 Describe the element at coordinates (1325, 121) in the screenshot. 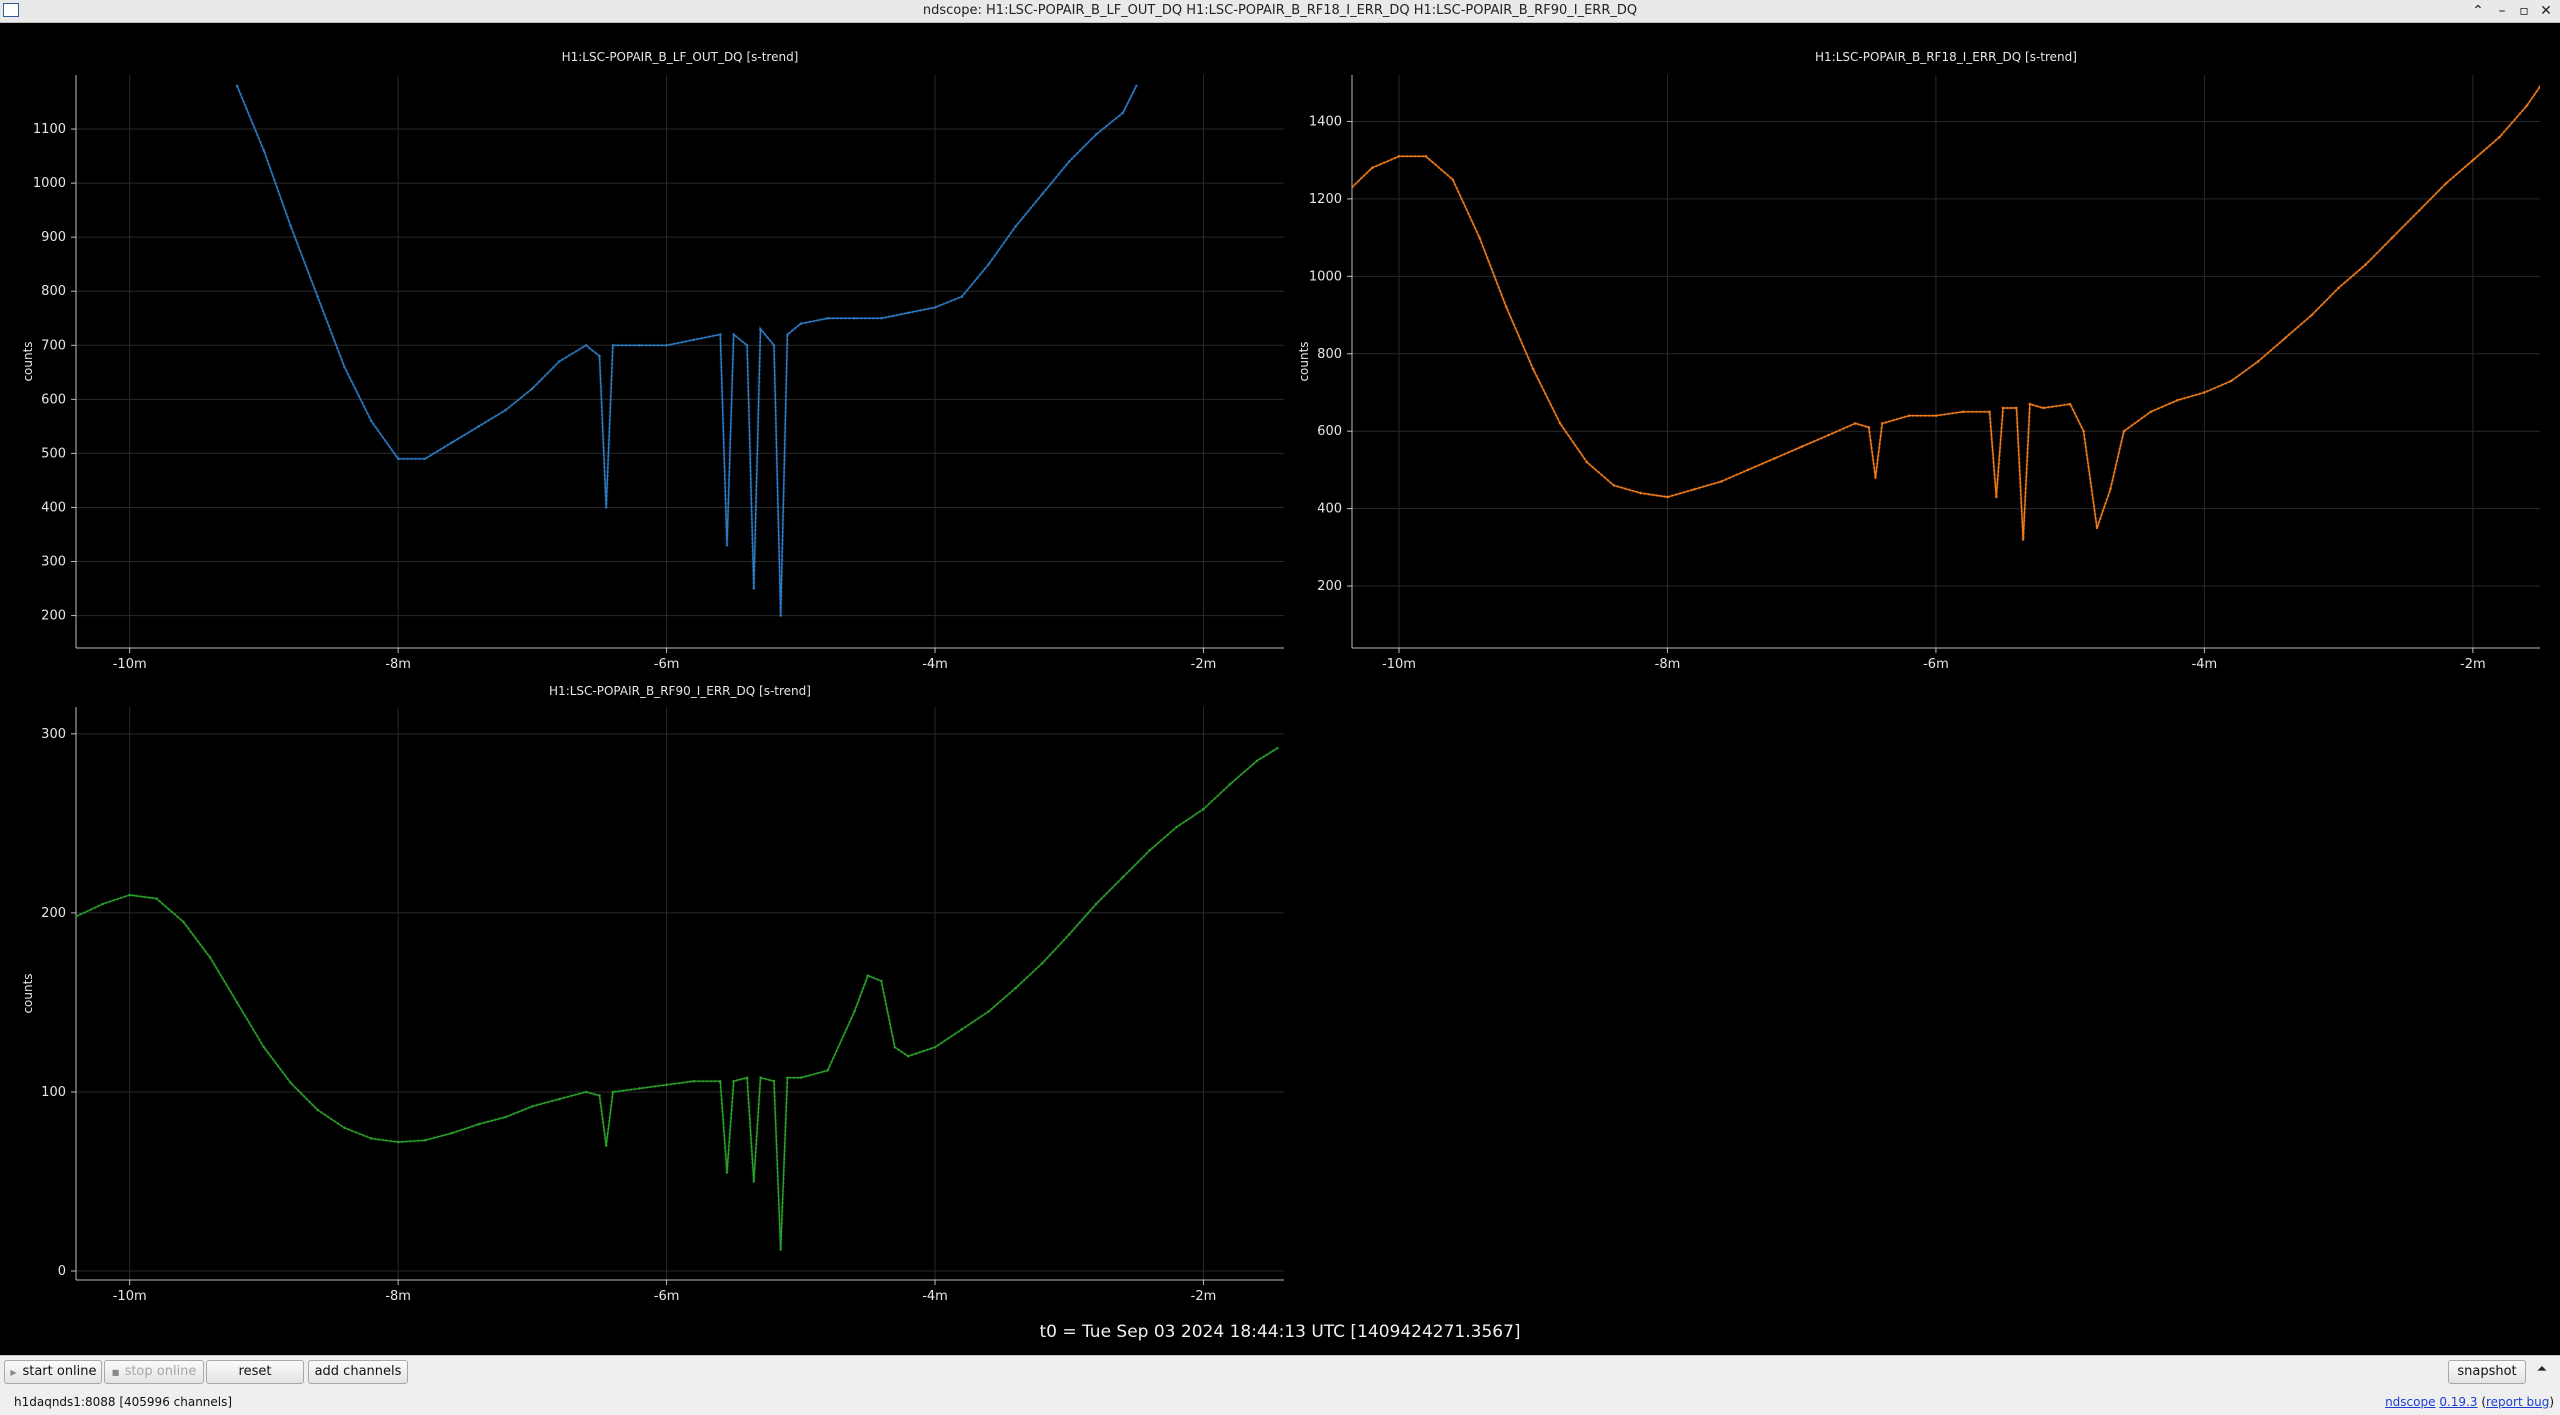

I see `y-tick-label: 1400` at that location.